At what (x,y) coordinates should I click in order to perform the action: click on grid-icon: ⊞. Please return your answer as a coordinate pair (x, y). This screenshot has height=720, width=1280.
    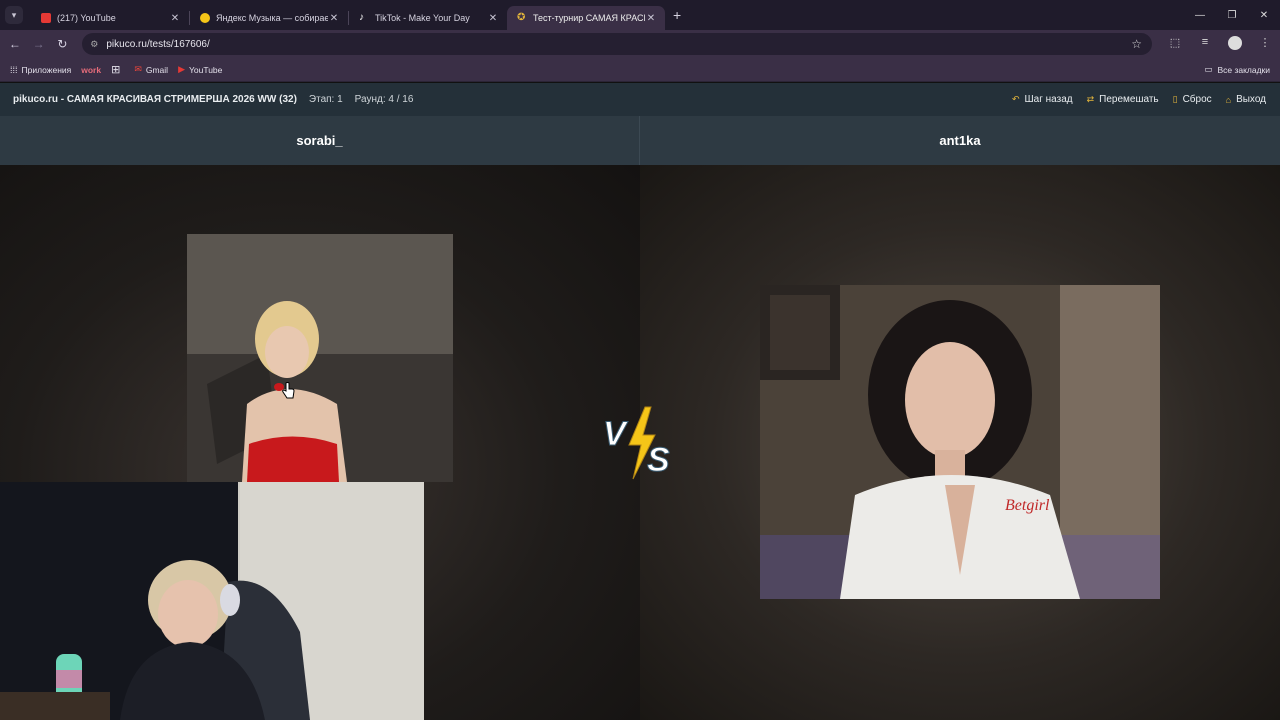
    Looking at the image, I should click on (116, 70).